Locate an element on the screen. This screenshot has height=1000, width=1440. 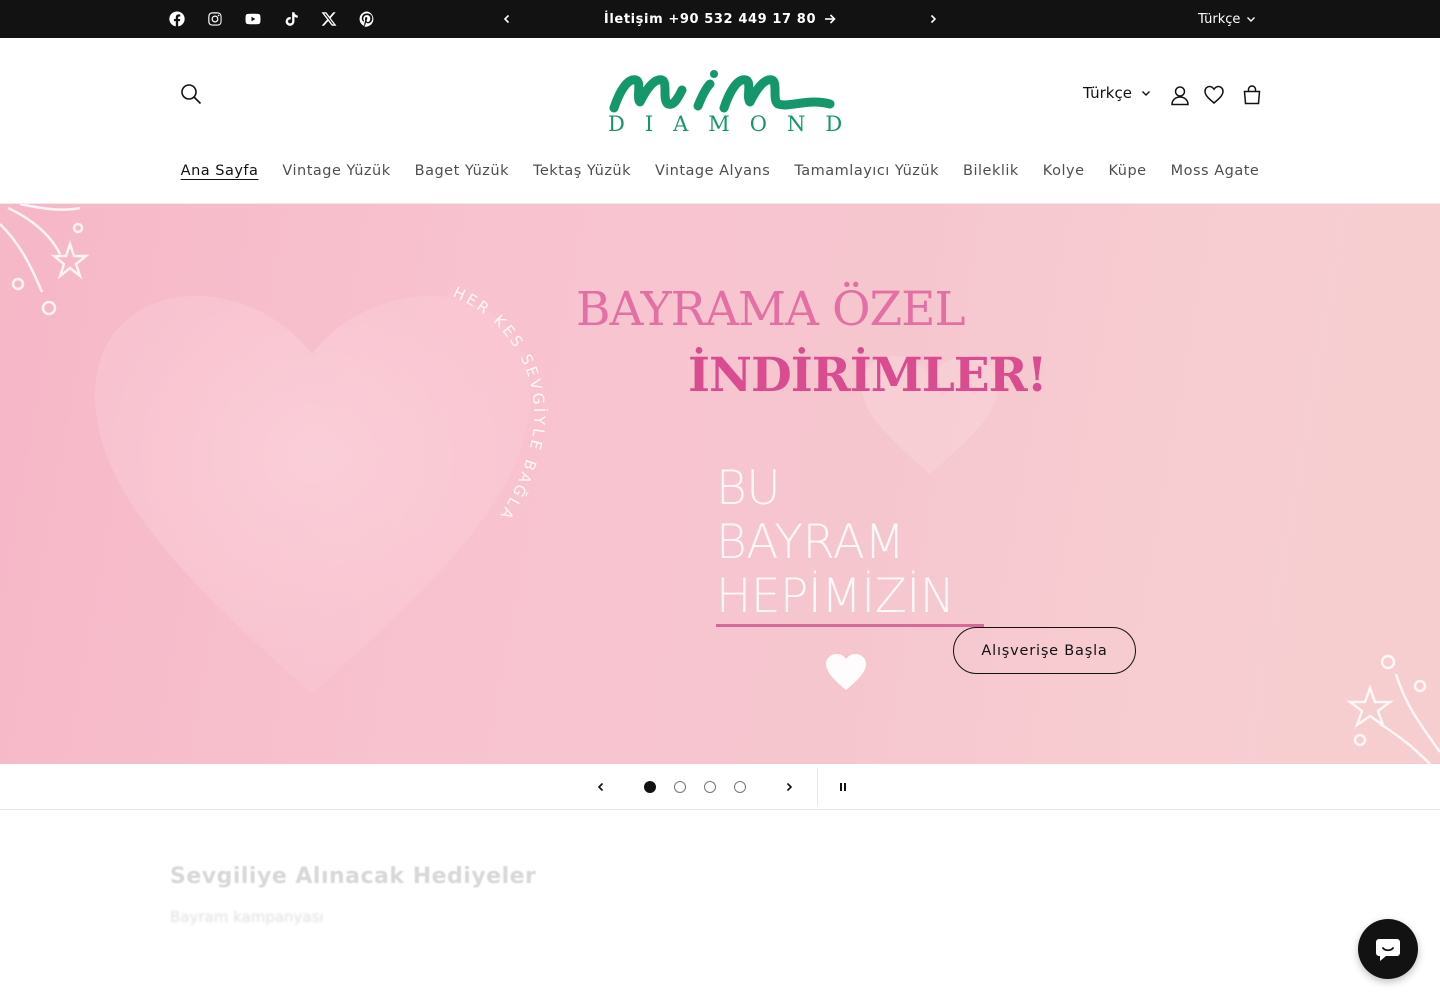
topbar-language-label: Türkçe is located at coordinates (1219, 19).